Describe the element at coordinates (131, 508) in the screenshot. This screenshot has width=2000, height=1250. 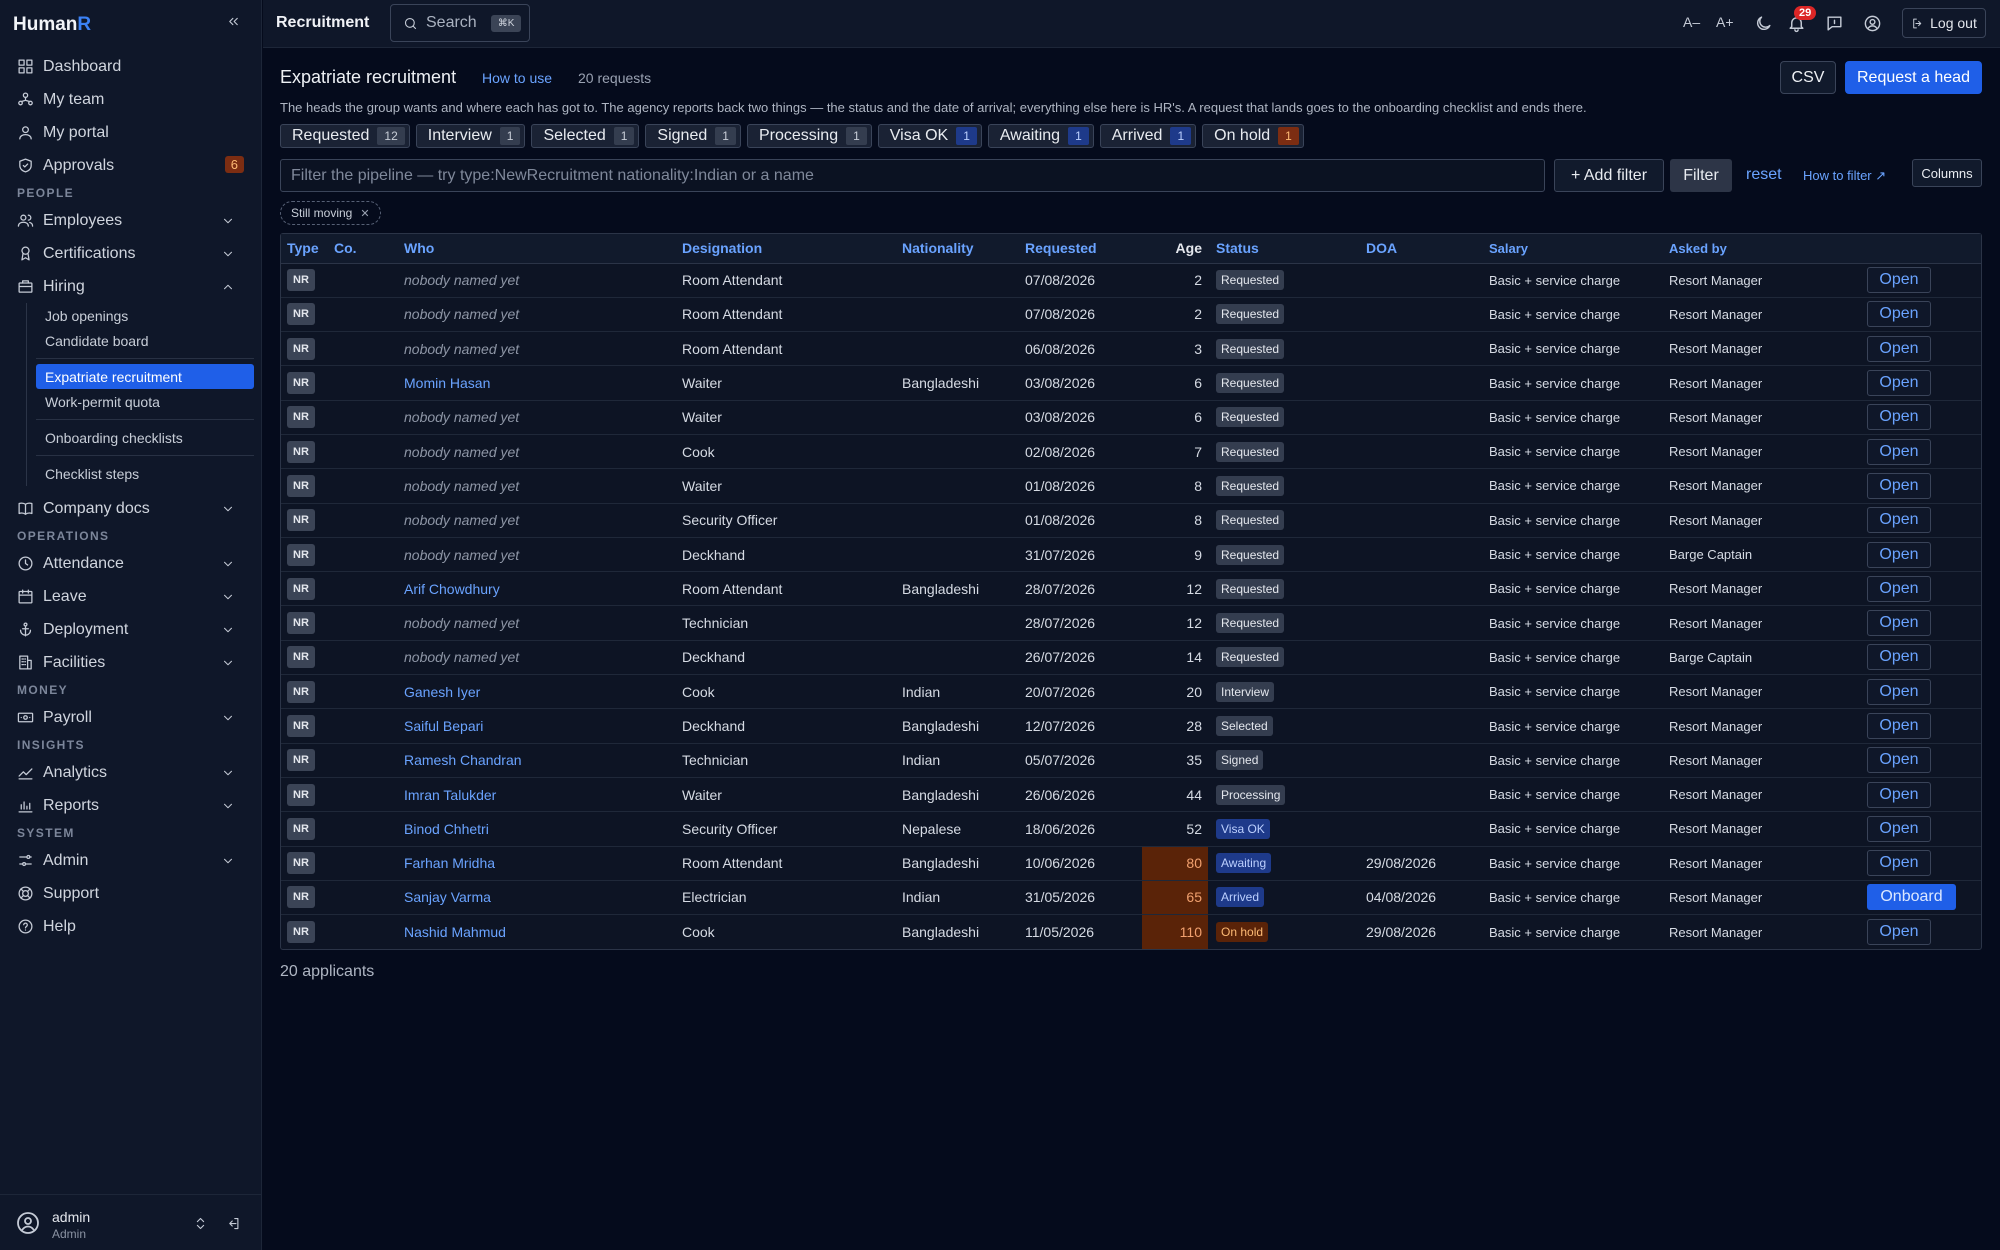
I see `sidebar-item-company-docs: Company docs` at that location.